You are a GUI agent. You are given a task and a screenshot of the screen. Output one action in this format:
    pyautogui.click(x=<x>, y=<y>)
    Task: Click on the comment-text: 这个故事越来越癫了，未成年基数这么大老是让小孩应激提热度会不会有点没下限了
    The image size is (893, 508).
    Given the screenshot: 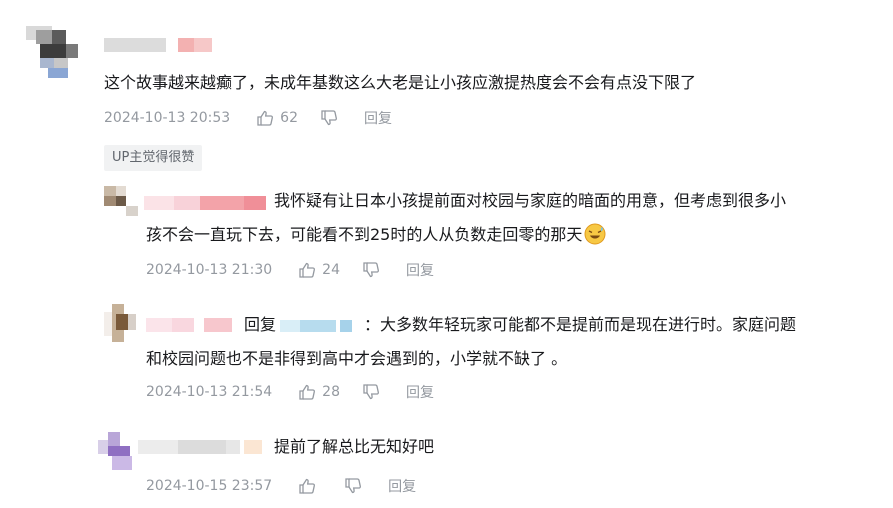 What is the action you would take?
    pyautogui.click(x=400, y=82)
    